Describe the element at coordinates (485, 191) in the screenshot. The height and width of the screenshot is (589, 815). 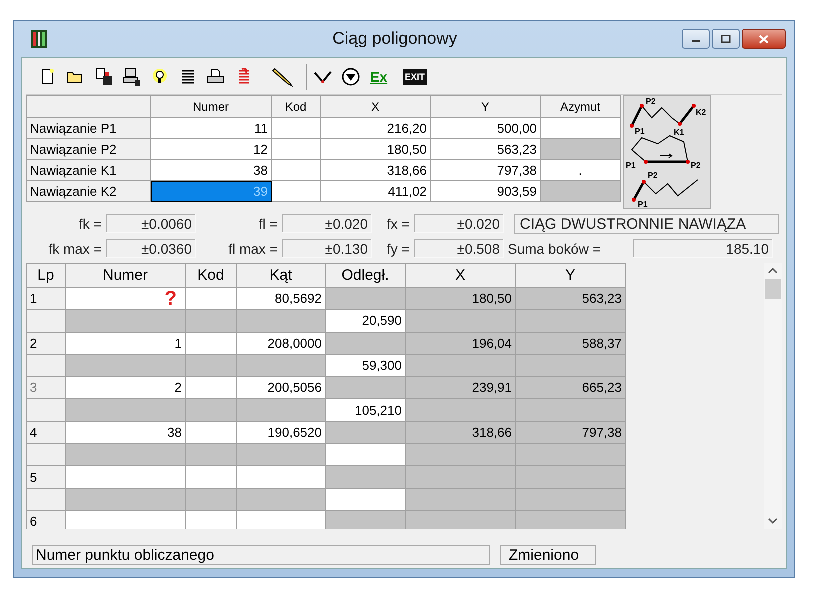
I see `y-cell: 903,59` at that location.